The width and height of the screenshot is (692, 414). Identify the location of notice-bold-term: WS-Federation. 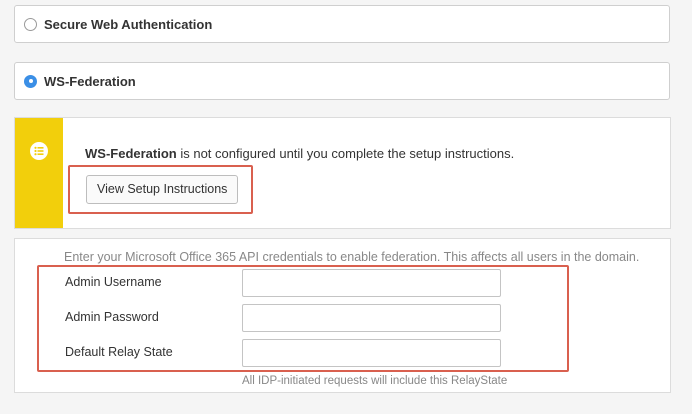
(131, 153).